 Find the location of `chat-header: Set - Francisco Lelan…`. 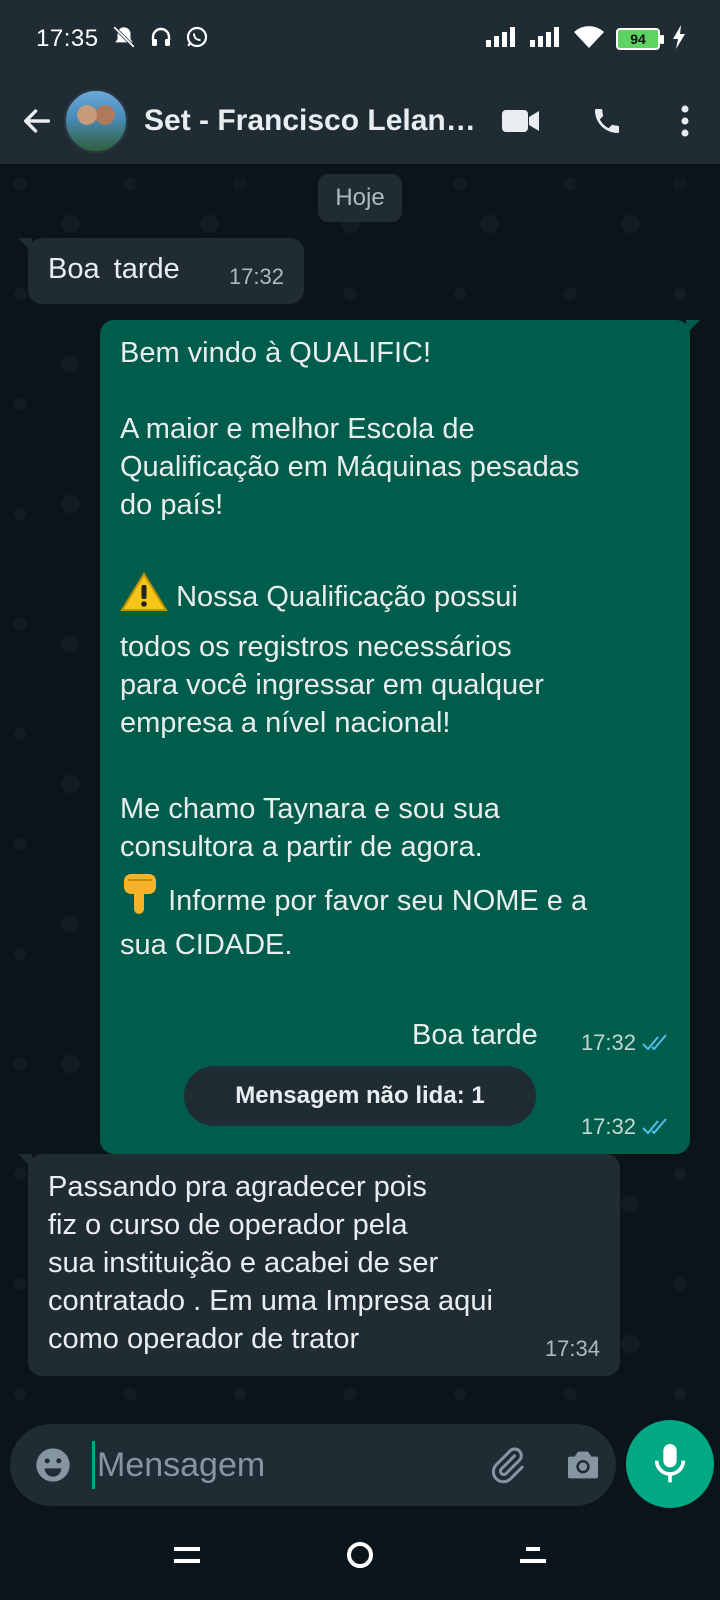

chat-header: Set - Francisco Lelan… is located at coordinates (360, 121).